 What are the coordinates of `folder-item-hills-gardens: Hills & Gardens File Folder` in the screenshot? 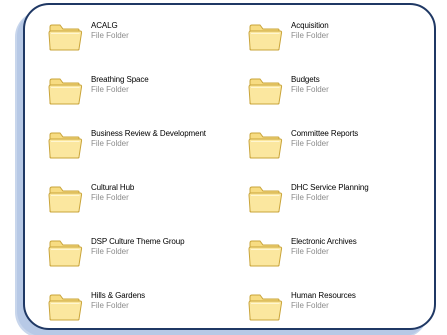 It's located at (147, 307).